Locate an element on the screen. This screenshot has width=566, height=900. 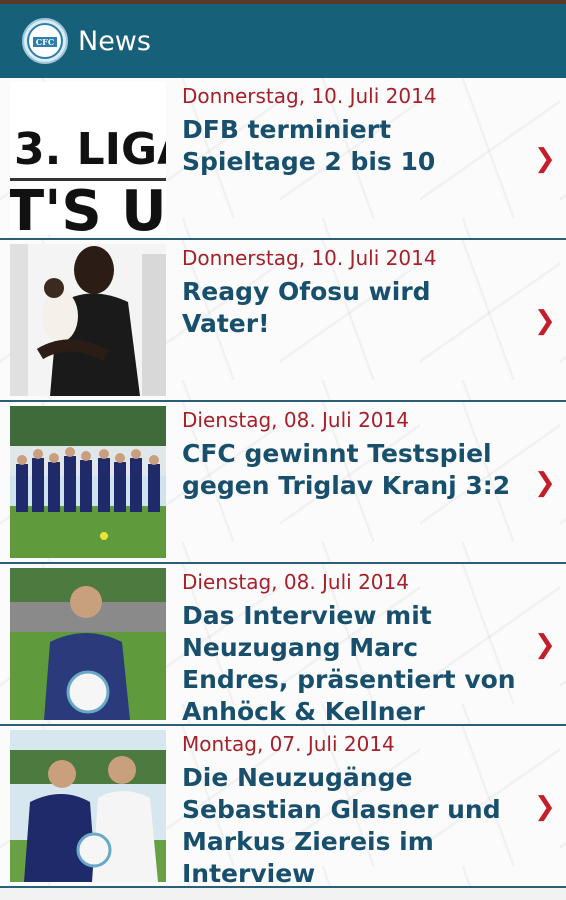
news-thumbnail: 3. LIGA T'S U is located at coordinates (88, 158).